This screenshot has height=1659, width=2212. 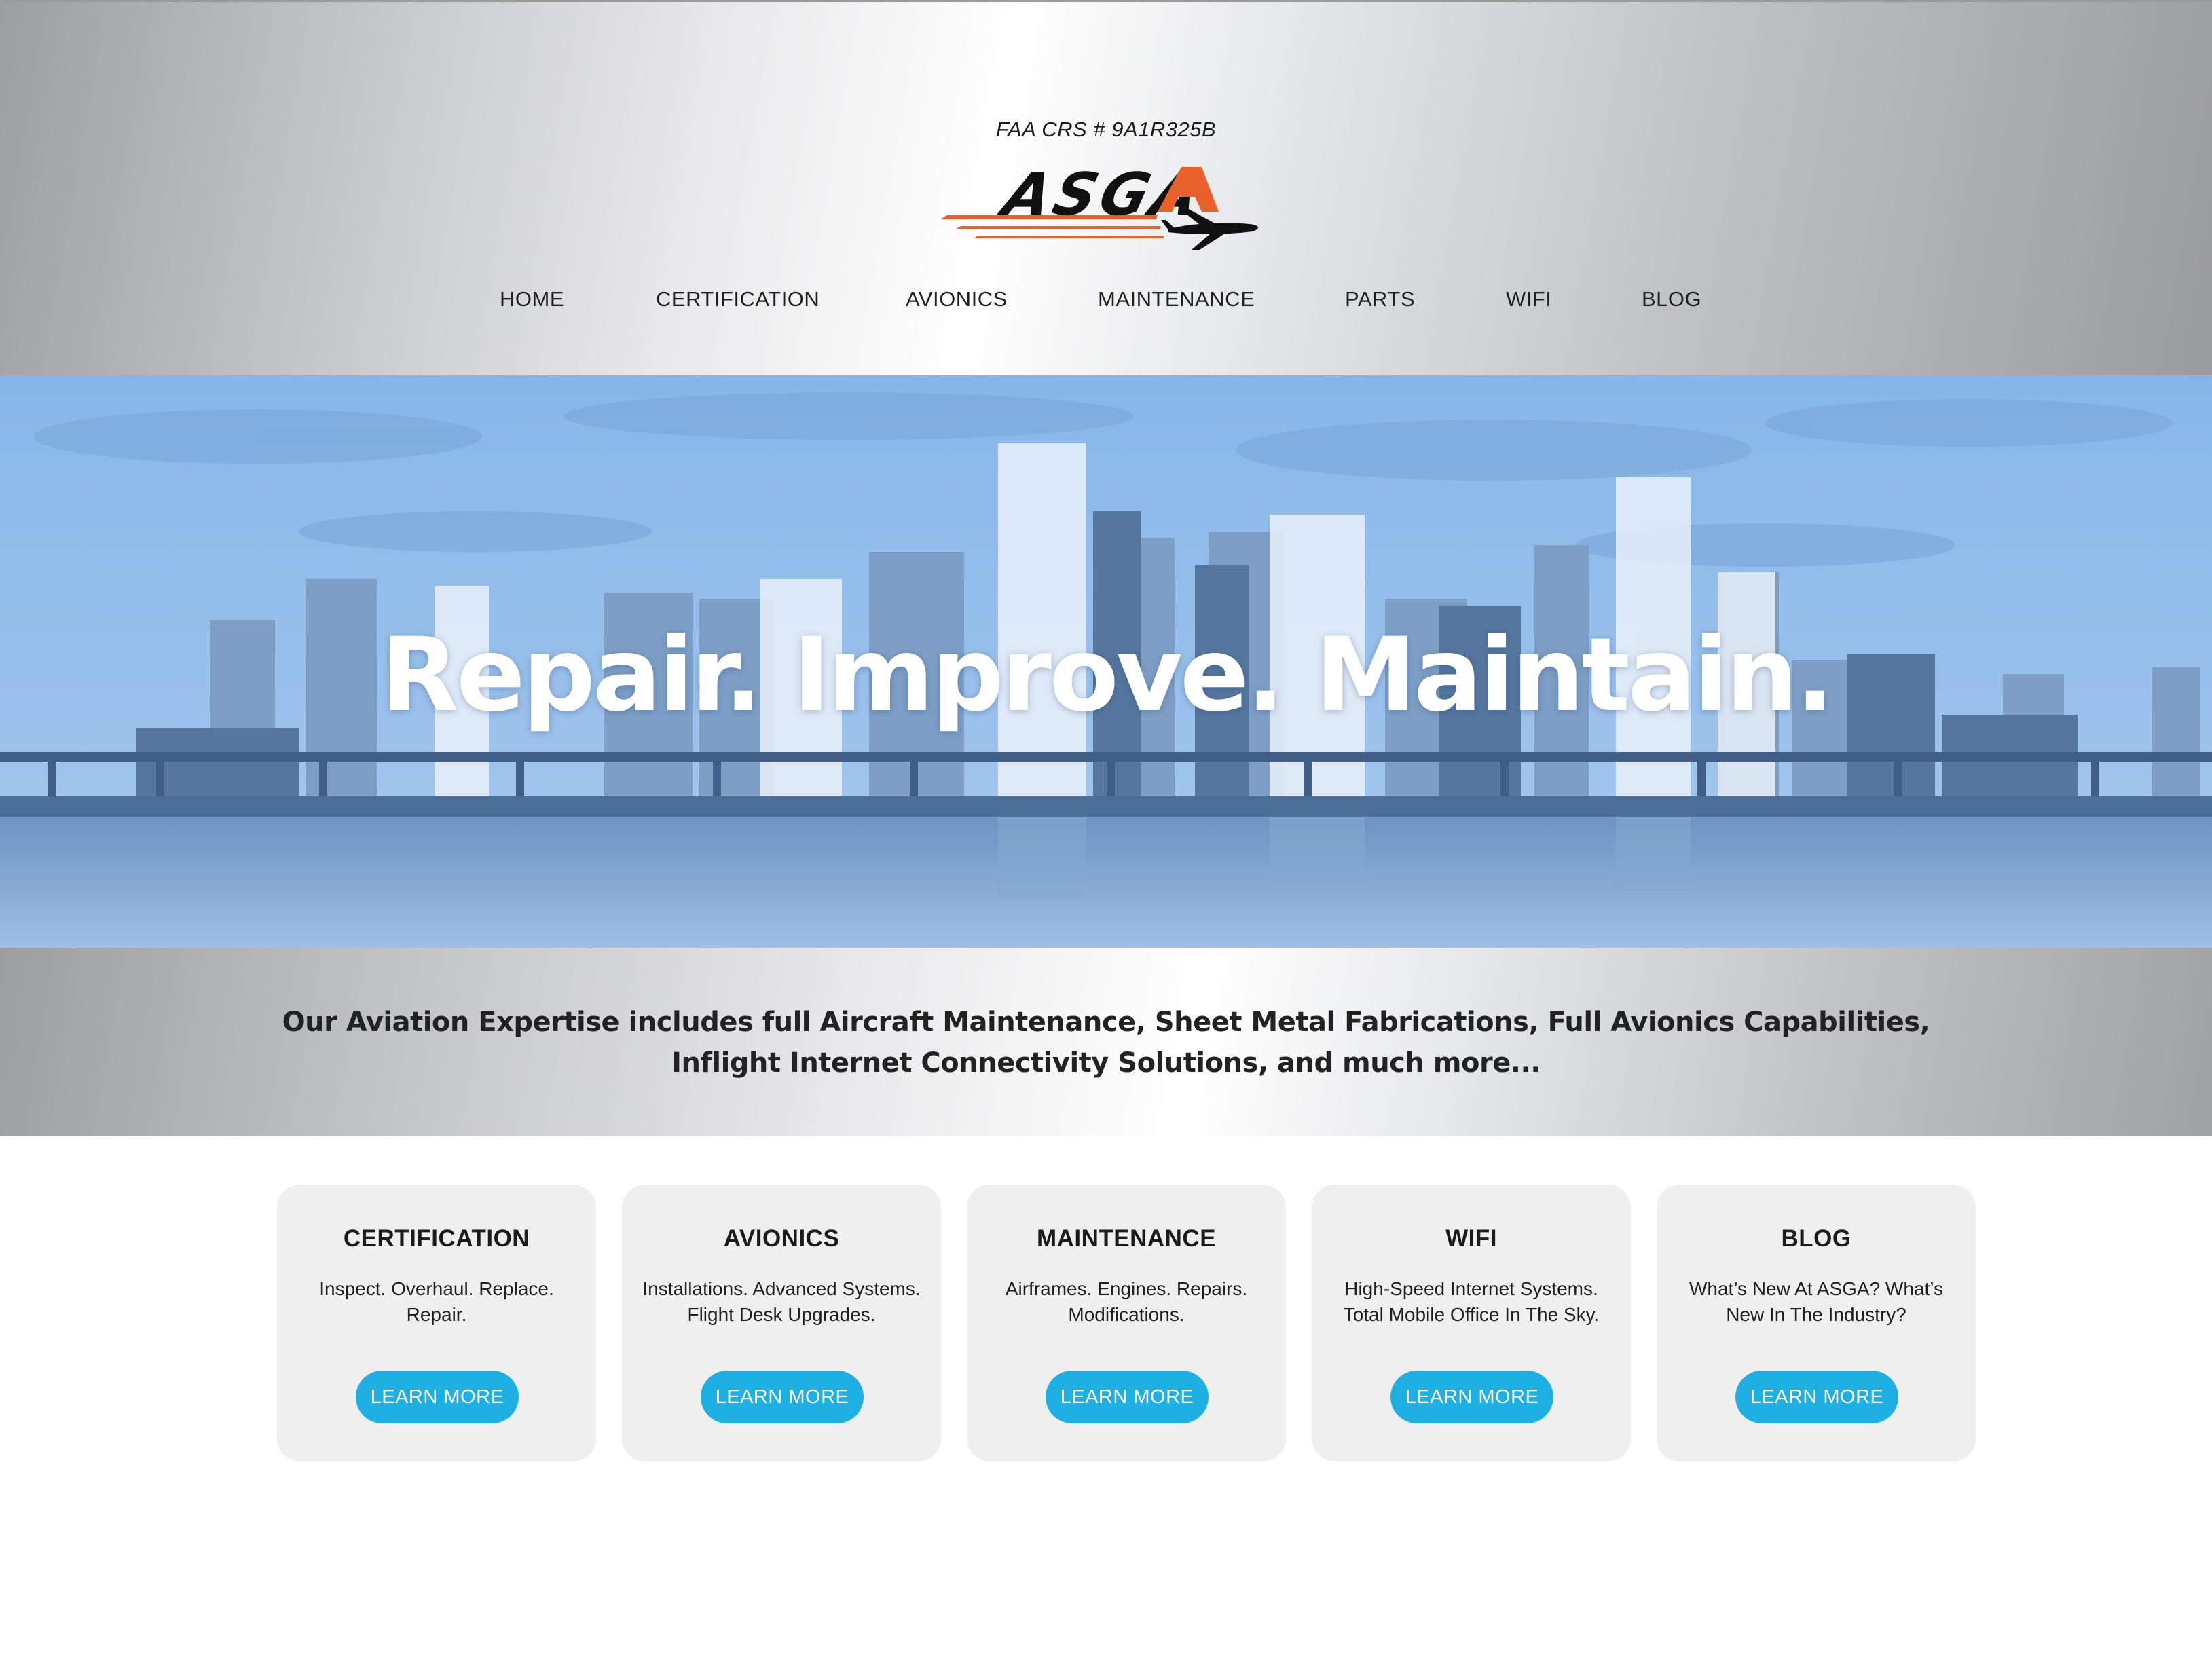 What do you see at coordinates (1817, 1397) in the screenshot?
I see `learn-more-button-blog: LEARN MORE` at bounding box center [1817, 1397].